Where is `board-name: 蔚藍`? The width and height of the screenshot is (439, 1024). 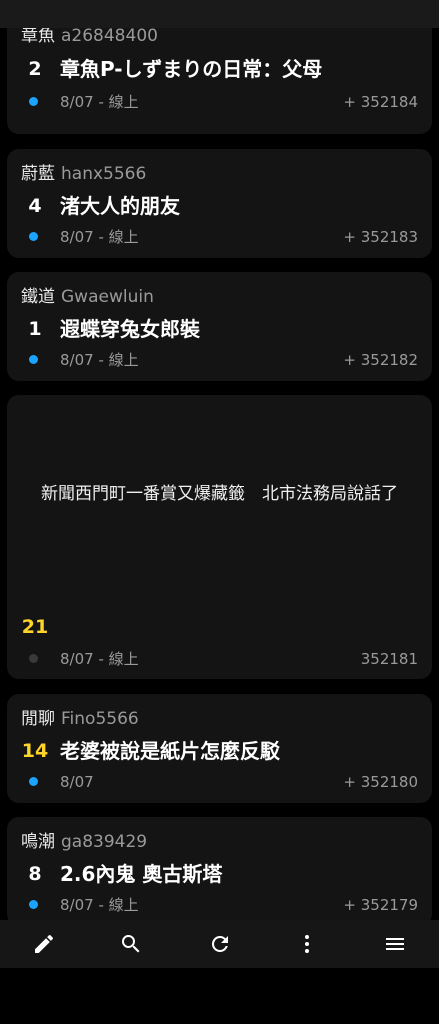
board-name: 蔚藍 is located at coordinates (38, 174).